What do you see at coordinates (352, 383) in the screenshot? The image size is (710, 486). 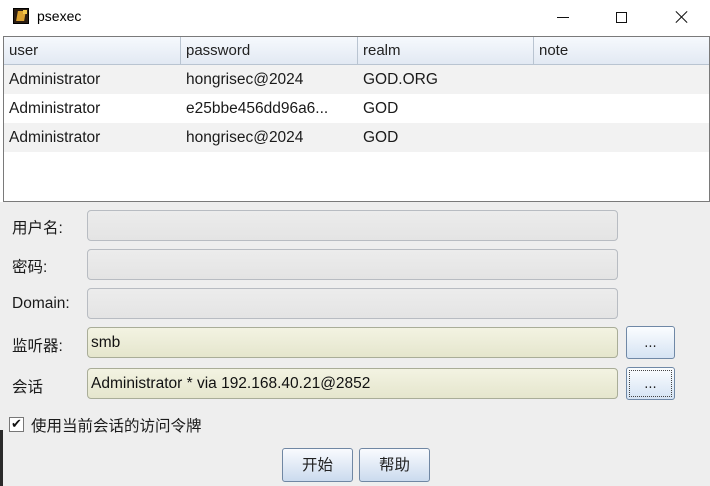 I see `session-field: Administrator * via 192.168.40.21@2852` at bounding box center [352, 383].